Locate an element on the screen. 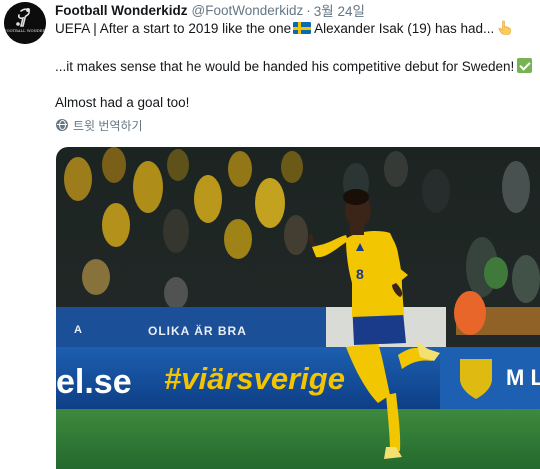 The image size is (540, 469). display-name: Football Wonderkidz is located at coordinates (121, 10).